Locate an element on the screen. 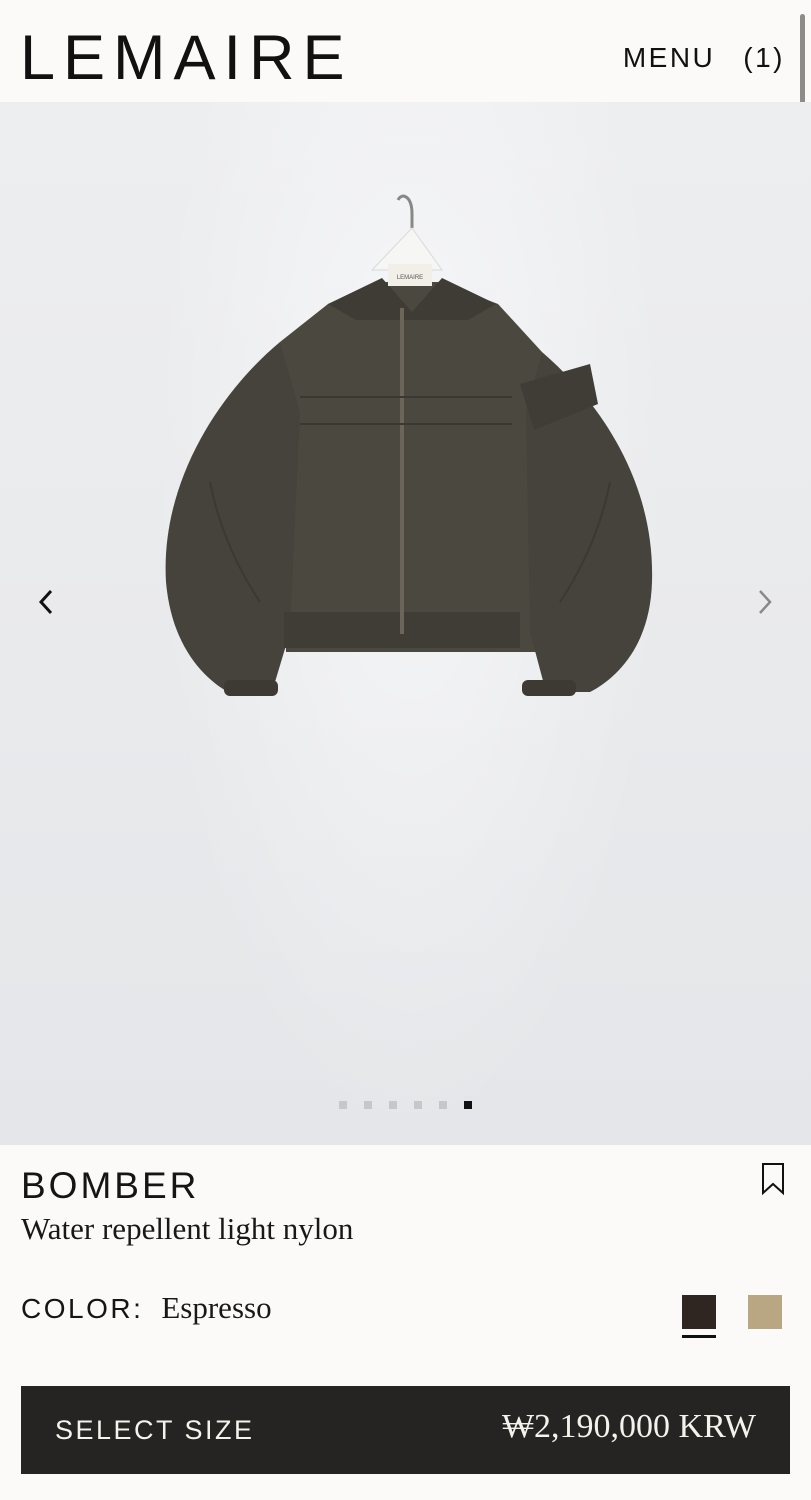  select-size-button: SELECT SIZE ₩2,190,000 KRW is located at coordinates (405, 1430).